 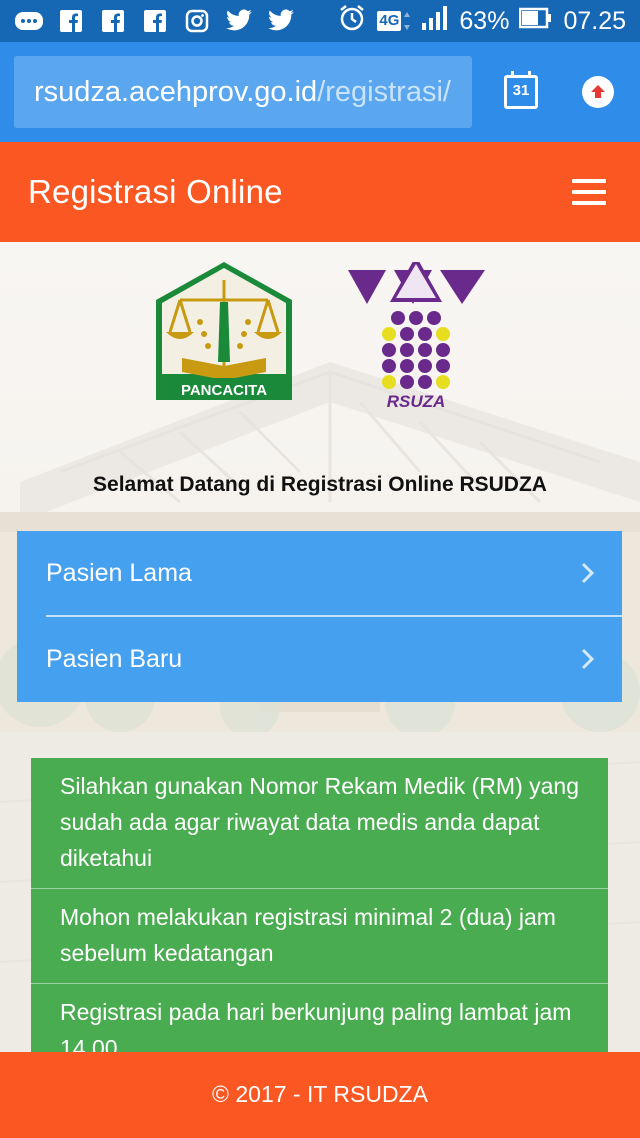 I want to click on pancacita-caption: PANCACITA, so click(x=224, y=390).